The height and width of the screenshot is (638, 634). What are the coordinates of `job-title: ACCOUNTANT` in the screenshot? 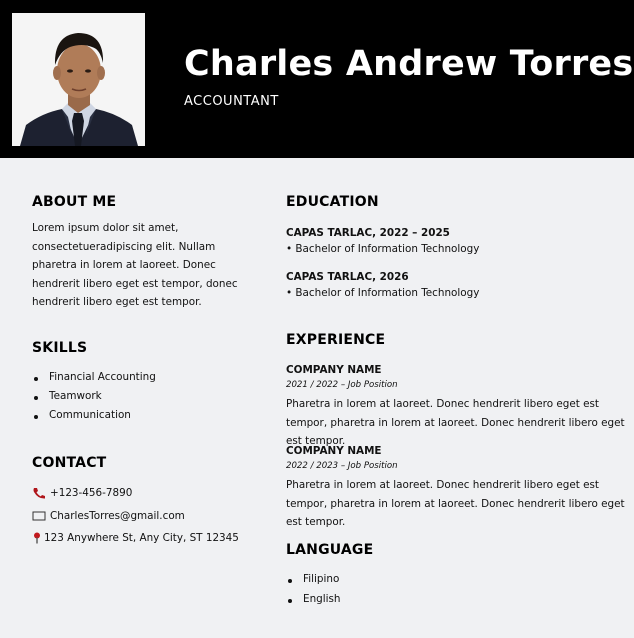 It's located at (231, 101).